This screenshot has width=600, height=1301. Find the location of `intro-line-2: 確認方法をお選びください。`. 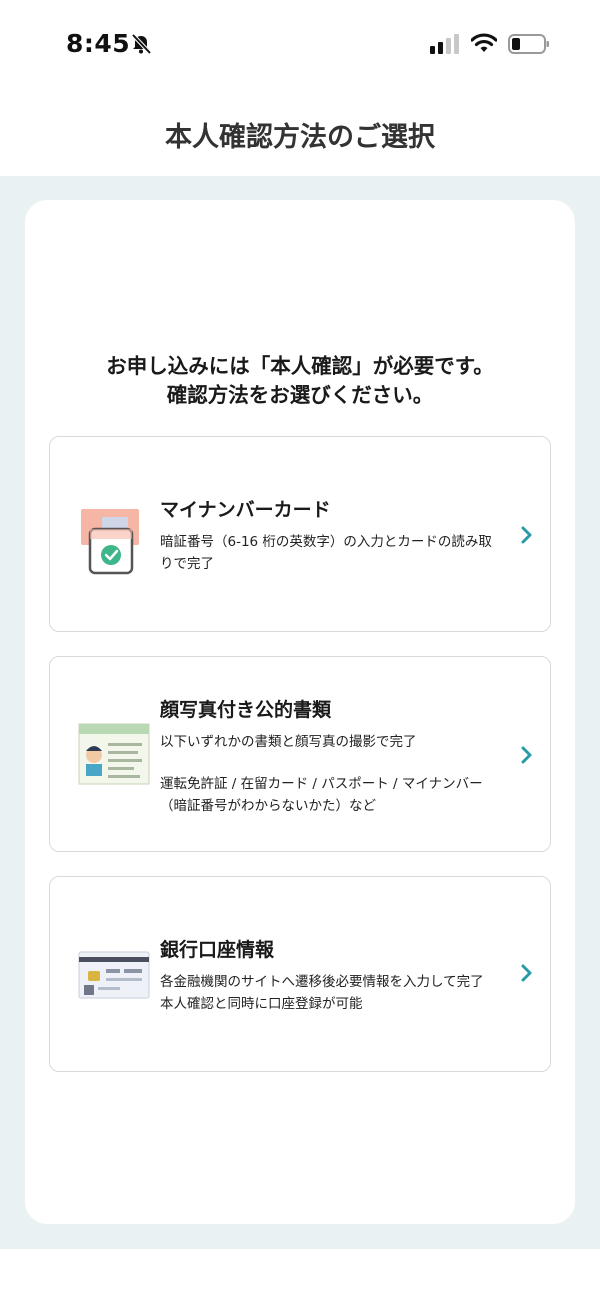

intro-line-2: 確認方法をお選びください。 is located at coordinates (300, 395).